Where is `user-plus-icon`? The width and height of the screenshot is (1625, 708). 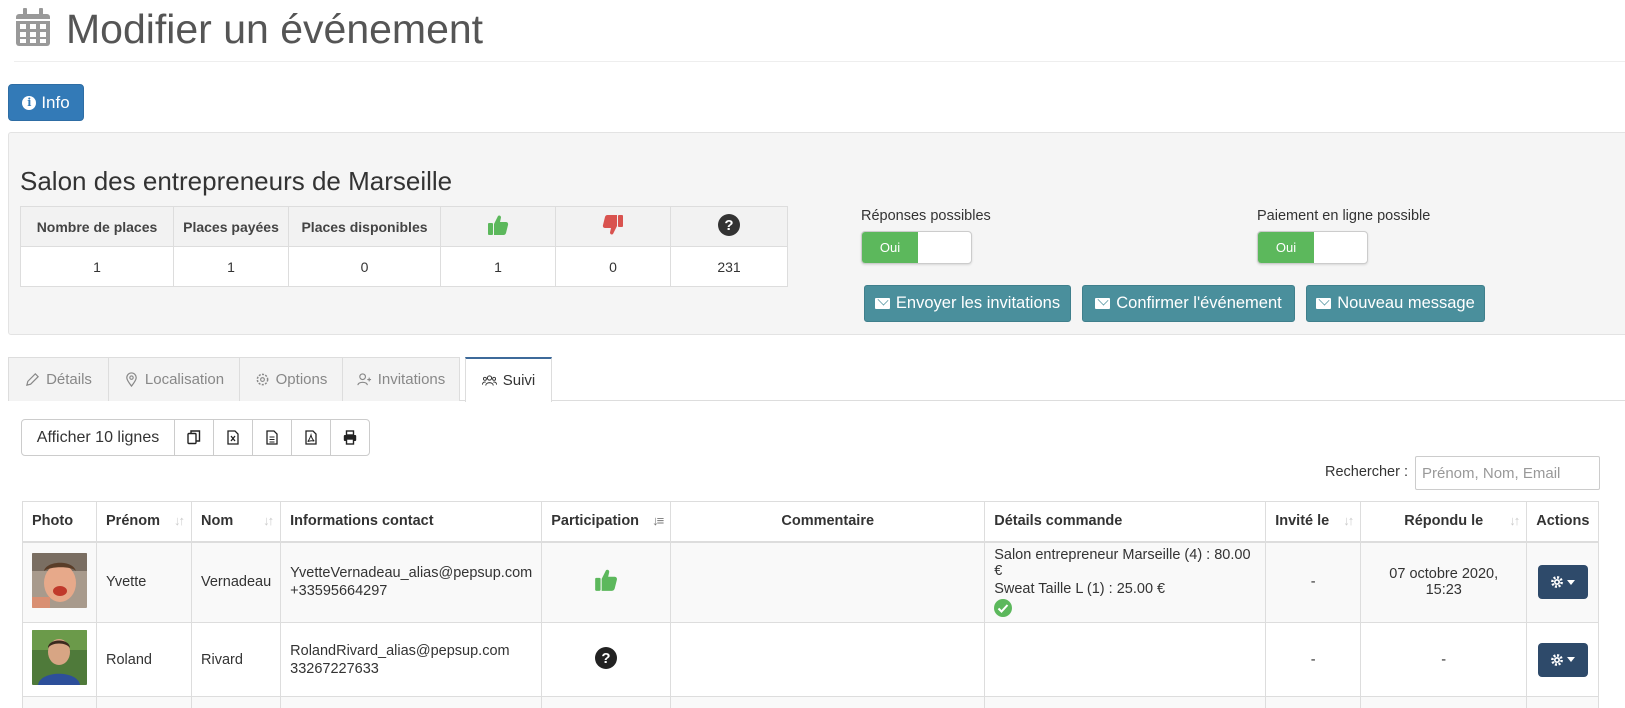 user-plus-icon is located at coordinates (364, 379).